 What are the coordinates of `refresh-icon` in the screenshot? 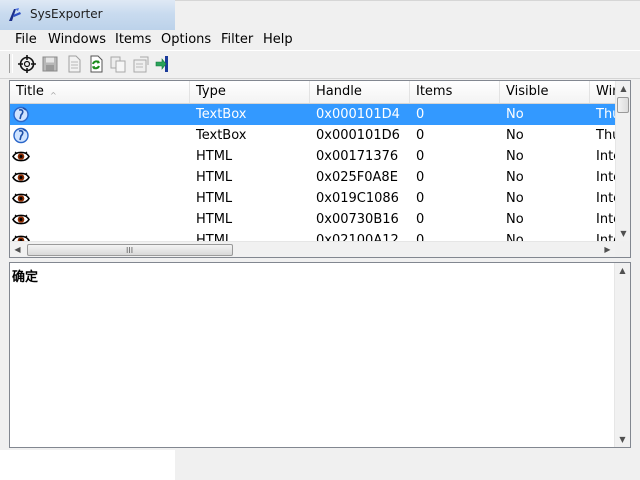 It's located at (96, 64).